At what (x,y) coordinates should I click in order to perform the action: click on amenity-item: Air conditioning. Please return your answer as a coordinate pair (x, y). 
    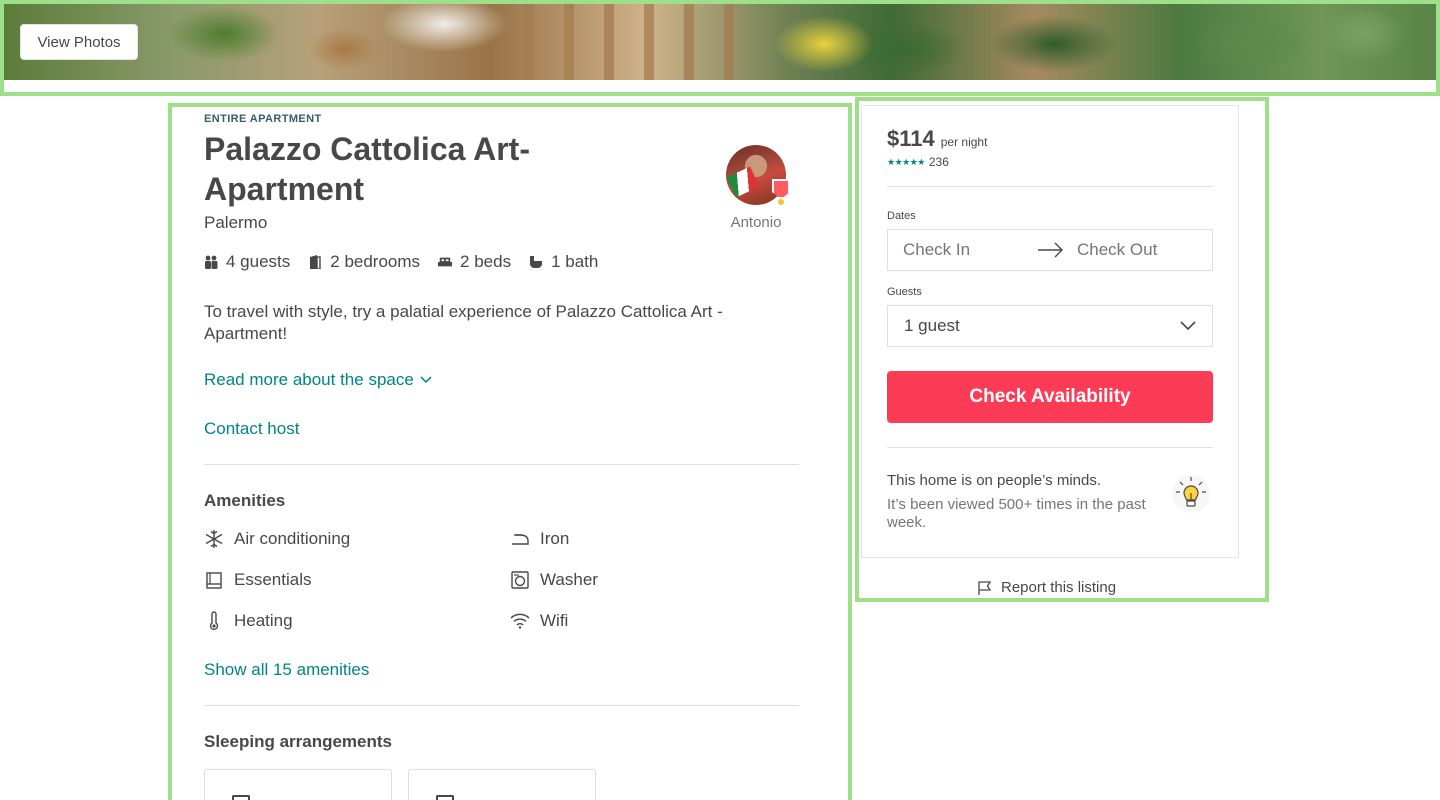
    Looking at the image, I should click on (357, 538).